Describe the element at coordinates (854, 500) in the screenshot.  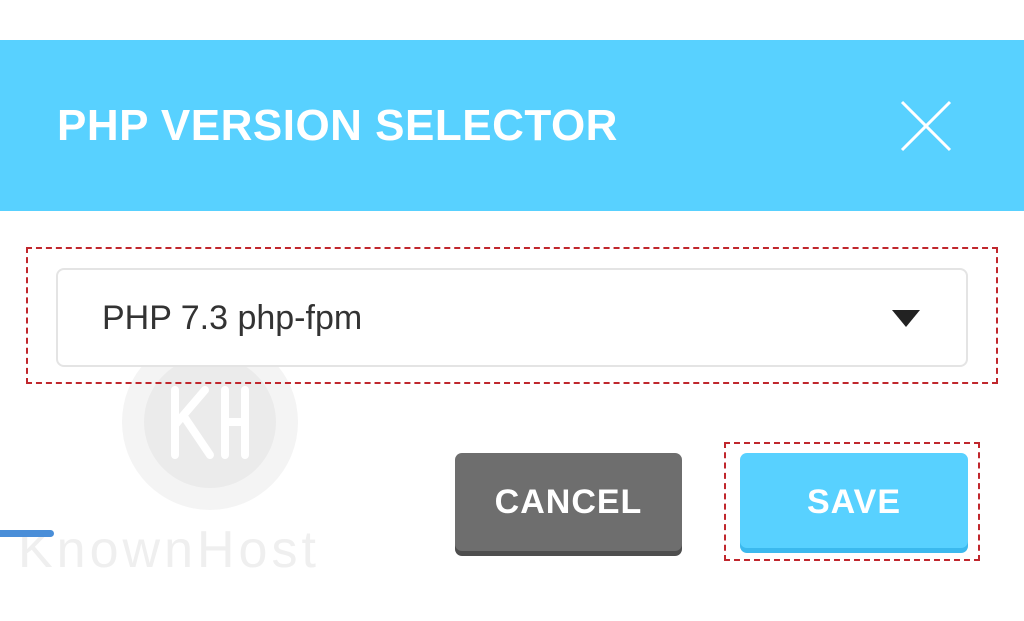
I see `save-button: SAVE` at that location.